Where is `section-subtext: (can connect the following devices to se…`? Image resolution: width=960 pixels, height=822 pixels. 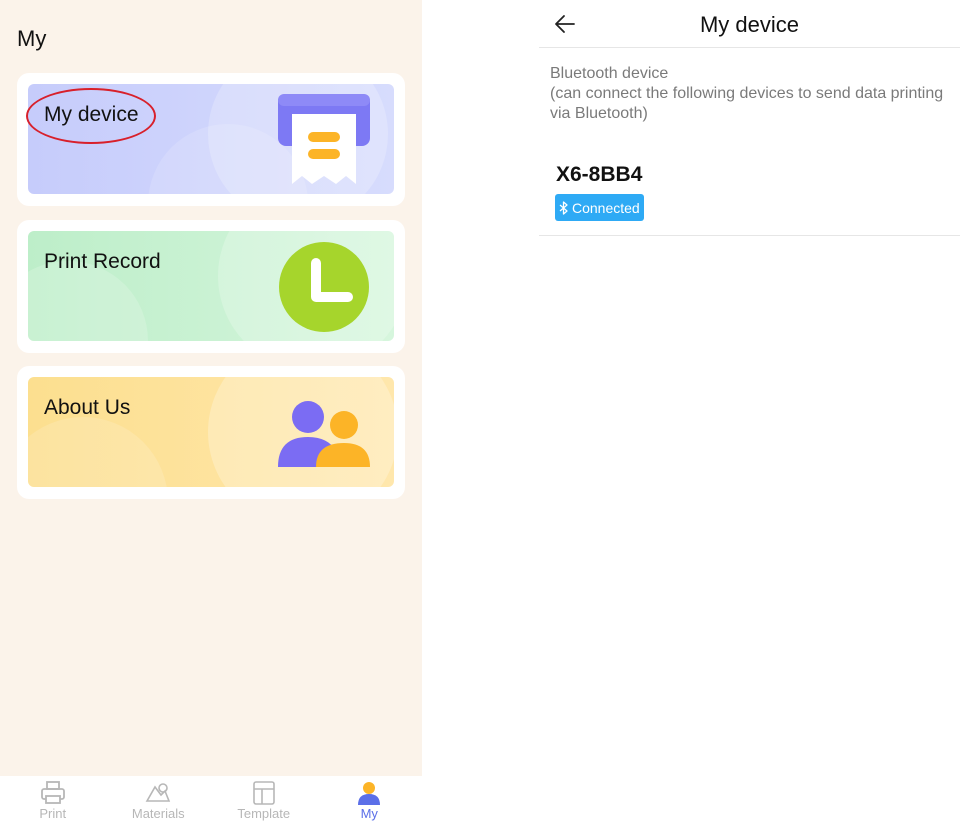
section-subtext: (can connect the following devices to se… is located at coordinates (747, 103).